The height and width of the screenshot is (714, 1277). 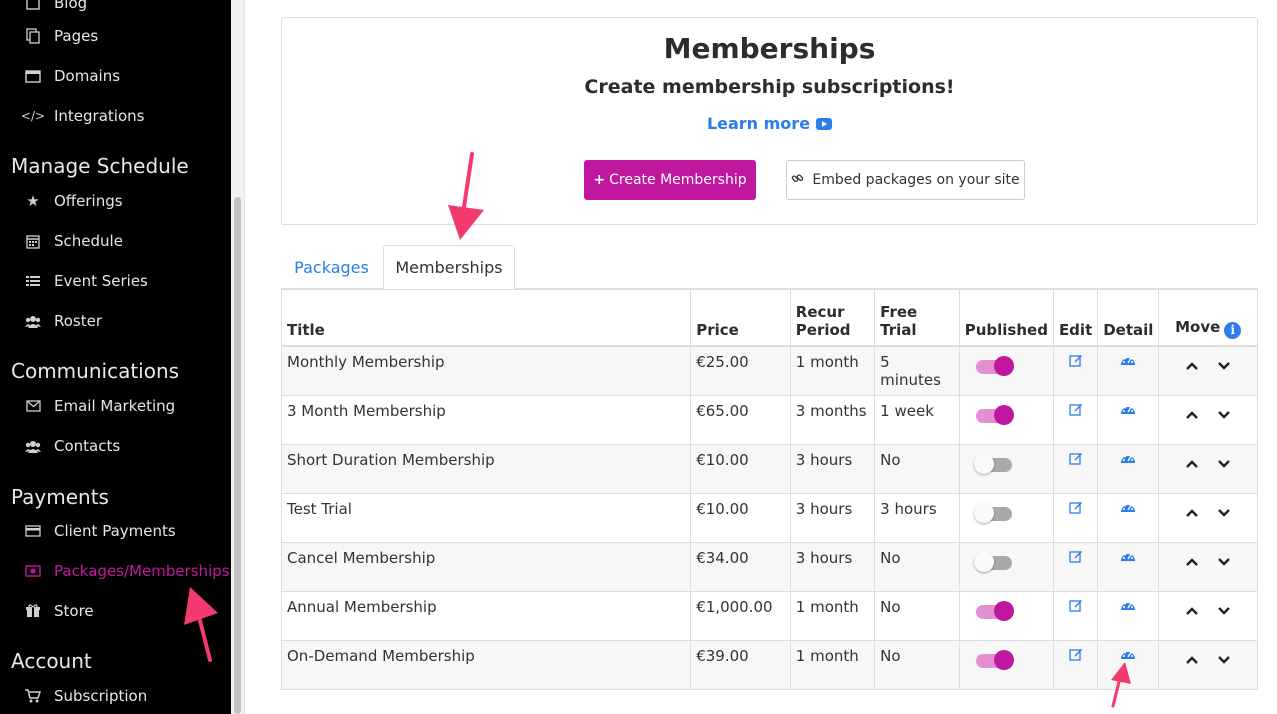 What do you see at coordinates (73, 201) in the screenshot?
I see `sidebar-item-offerings: ★ Offerings` at bounding box center [73, 201].